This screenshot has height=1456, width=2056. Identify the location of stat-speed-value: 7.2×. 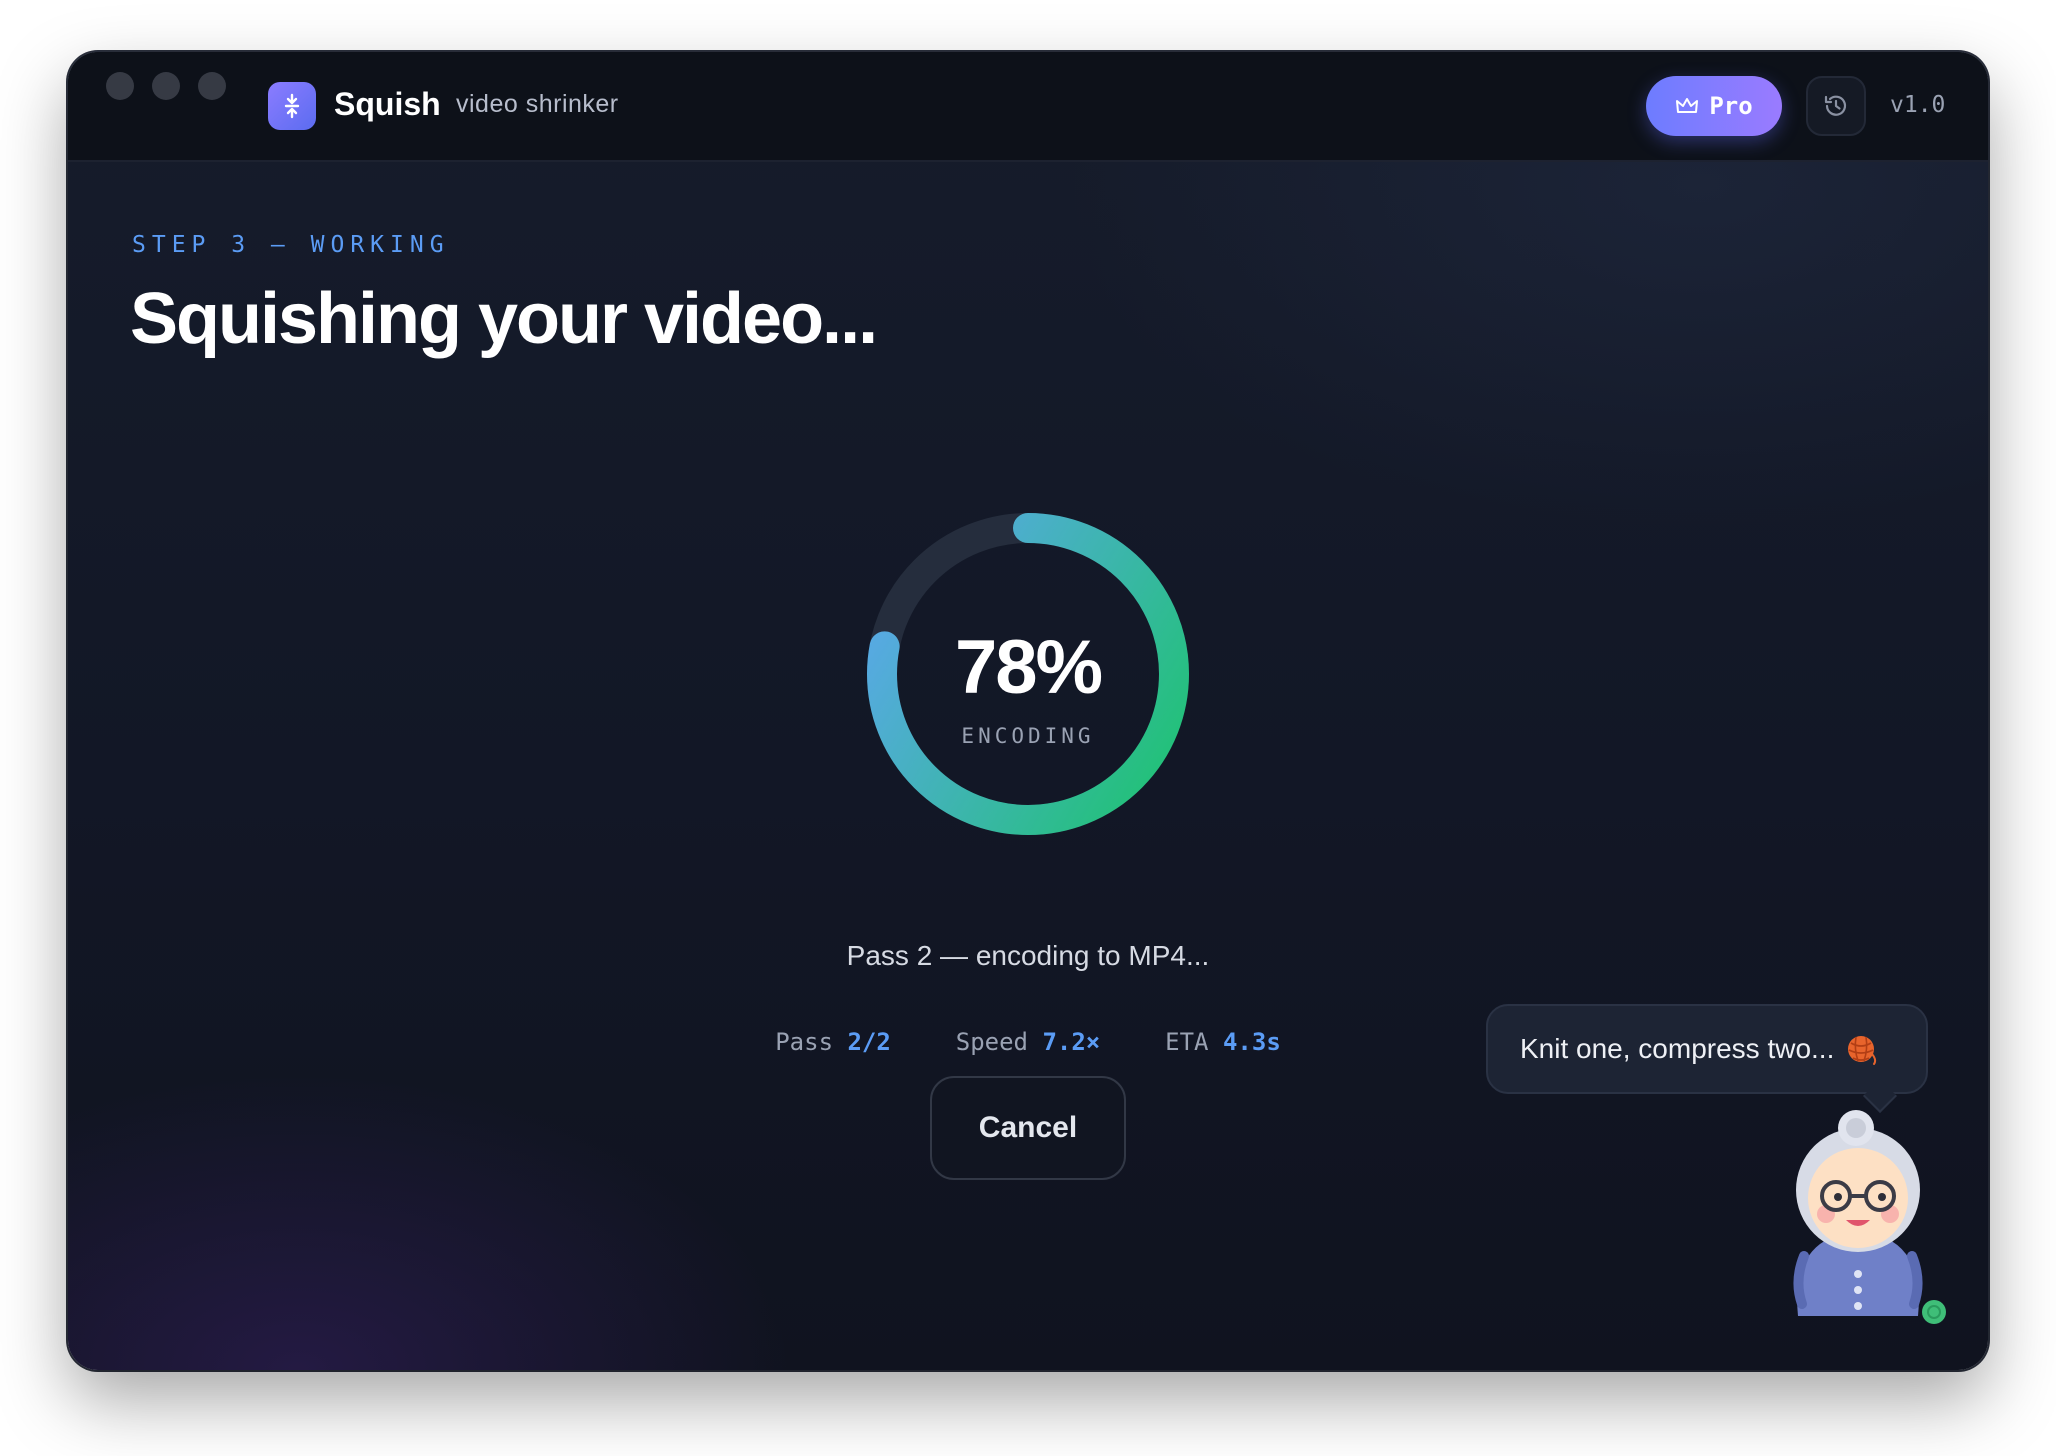
(1071, 1042).